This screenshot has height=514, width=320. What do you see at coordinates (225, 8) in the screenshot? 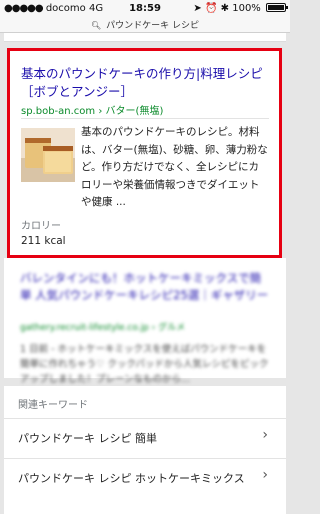
I see `bluetooth-icon: ✱` at bounding box center [225, 8].